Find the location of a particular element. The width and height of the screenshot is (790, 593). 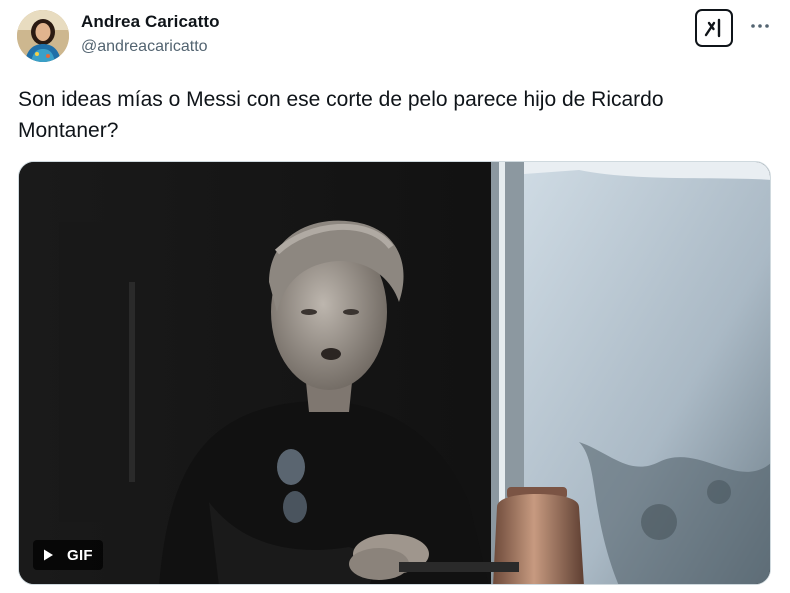

author-display-name: Andrea Caricatto is located at coordinates (150, 22).